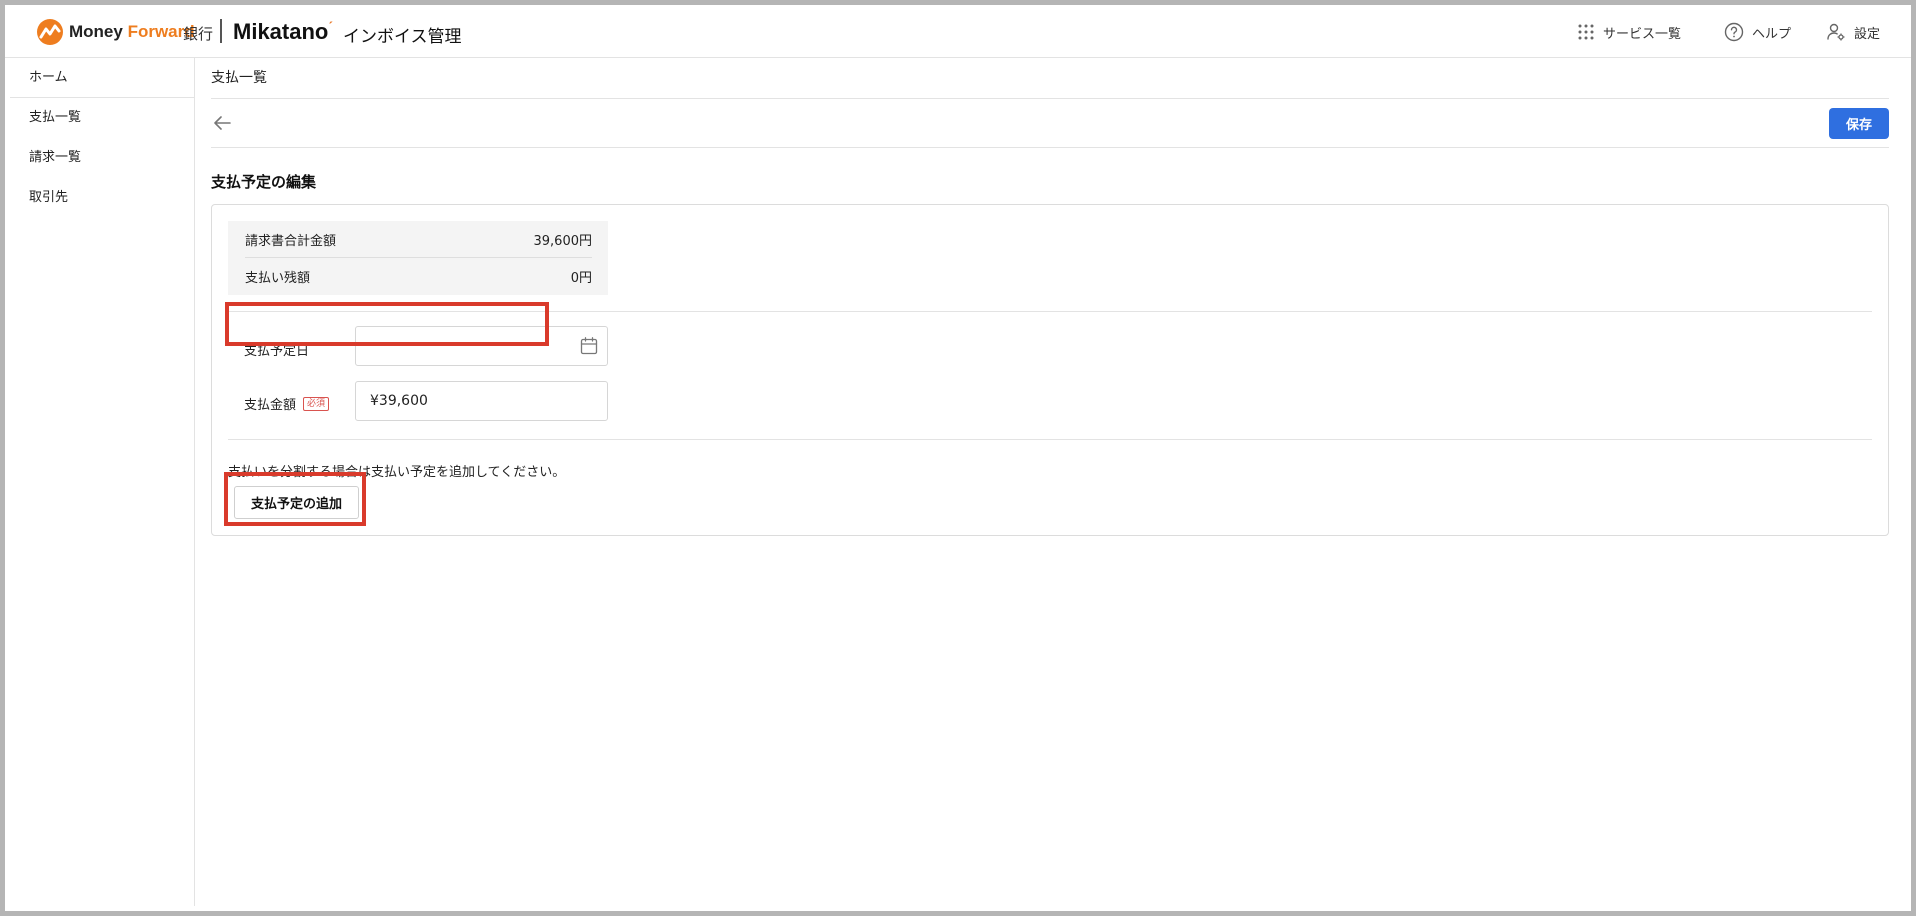 Image resolution: width=1916 pixels, height=916 pixels. Describe the element at coordinates (291, 241) in the screenshot. I see `total-label: 請求書合計金額` at that location.